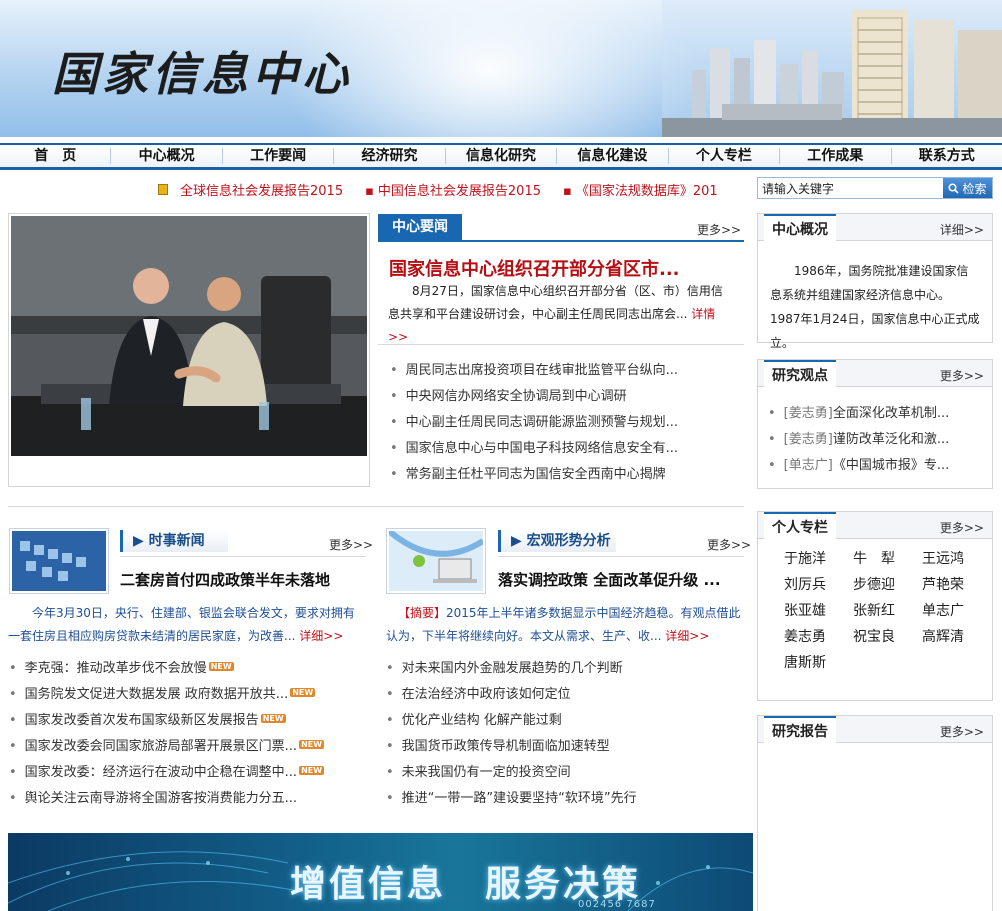 This screenshot has width=1002, height=911. What do you see at coordinates (687, 636) in the screenshot?
I see `macro-detail-link: 详细>>` at bounding box center [687, 636].